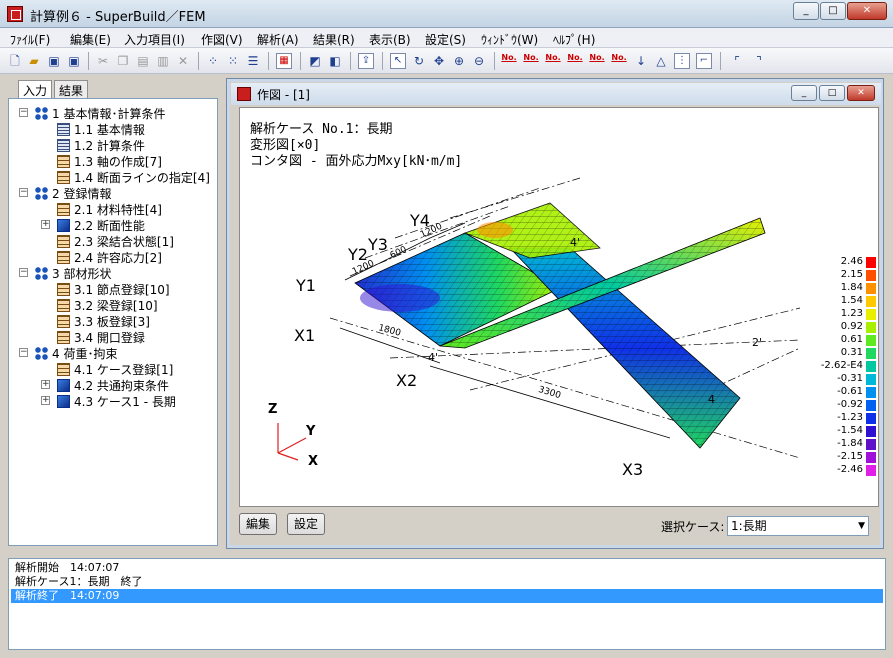  What do you see at coordinates (313, 461) in the screenshot?
I see `triad-x-label: X` at bounding box center [313, 461].